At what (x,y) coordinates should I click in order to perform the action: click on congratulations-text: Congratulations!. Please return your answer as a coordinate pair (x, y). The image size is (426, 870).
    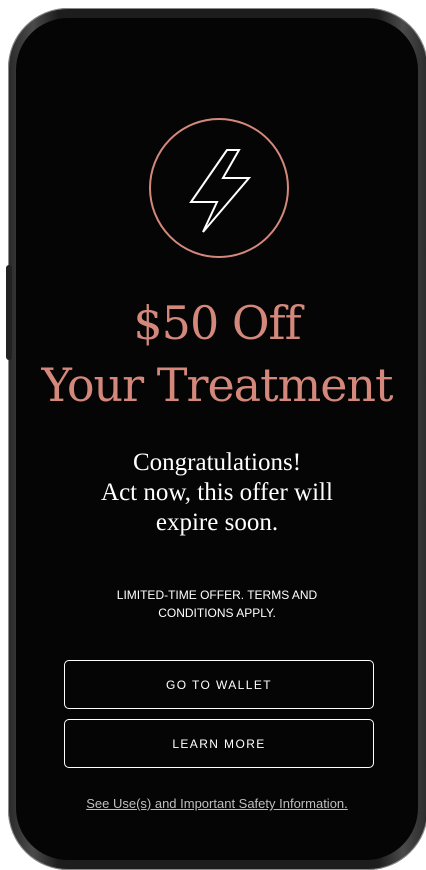
    Looking at the image, I should click on (217, 462).